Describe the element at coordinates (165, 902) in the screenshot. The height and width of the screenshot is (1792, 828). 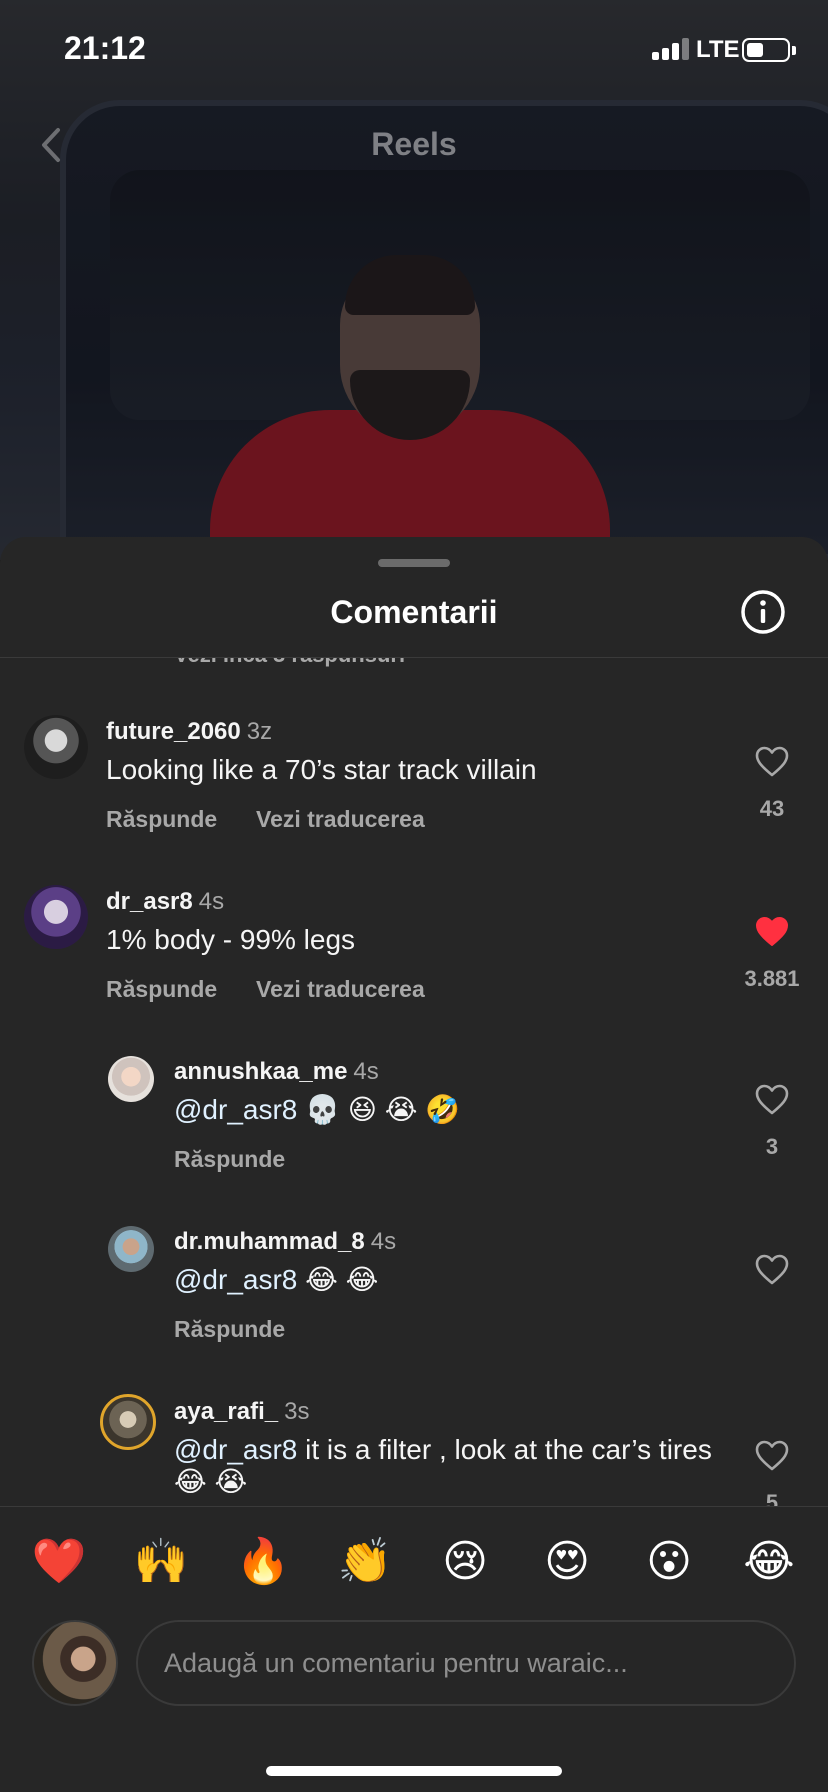
I see `comment-username: dr_asr8 4s` at that location.